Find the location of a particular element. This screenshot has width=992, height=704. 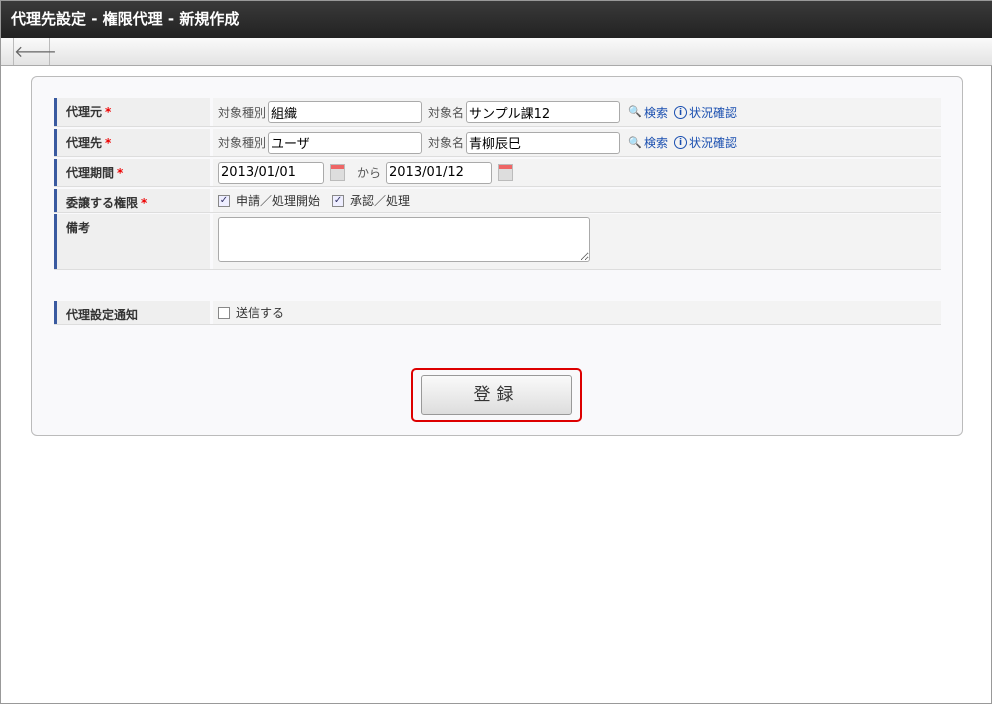

period-label: 代理期間 is located at coordinates (90, 173).